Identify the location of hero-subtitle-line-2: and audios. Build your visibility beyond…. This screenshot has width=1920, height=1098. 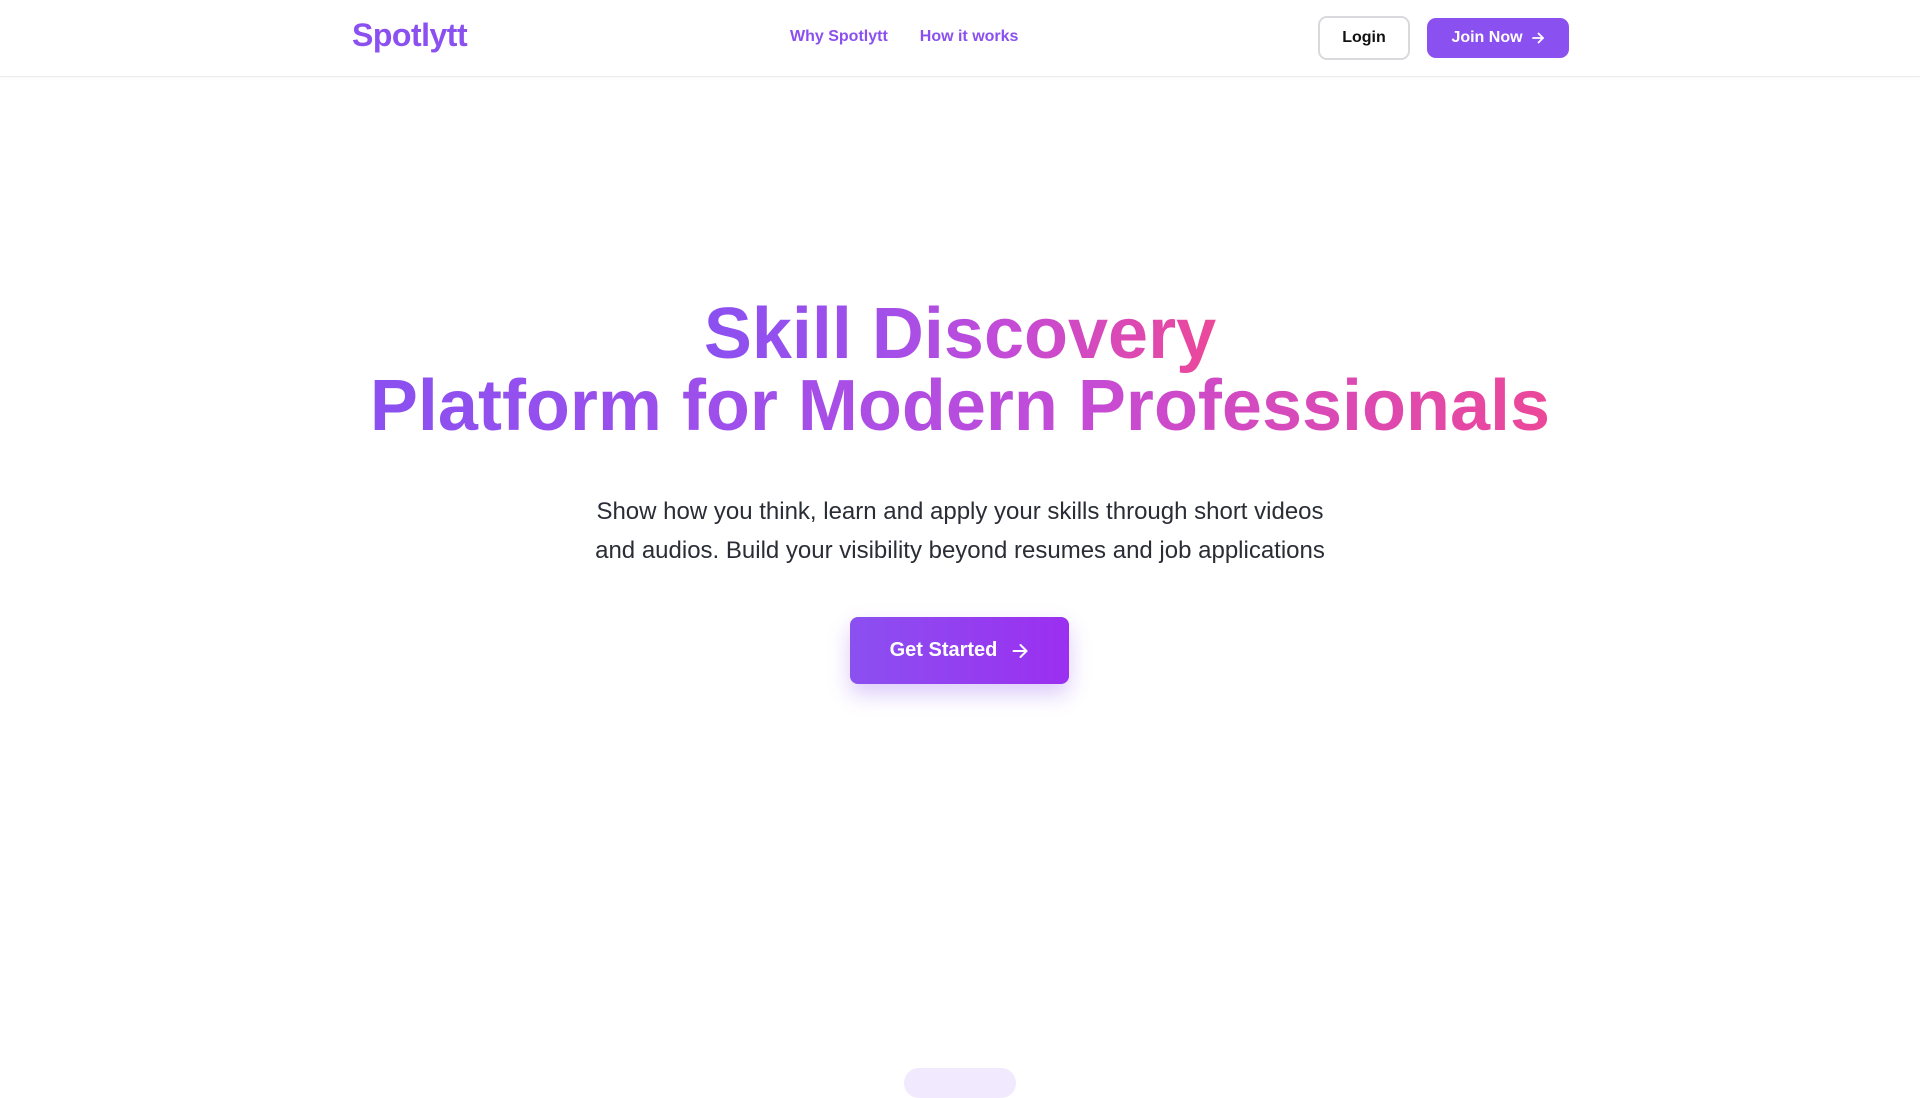
(960, 550).